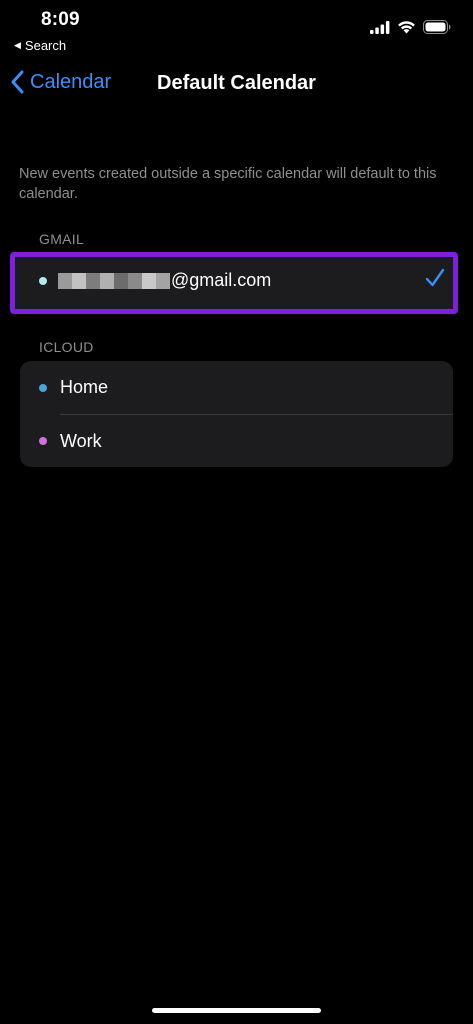 The height and width of the screenshot is (1024, 473). I want to click on checkmark-icon, so click(435, 277).